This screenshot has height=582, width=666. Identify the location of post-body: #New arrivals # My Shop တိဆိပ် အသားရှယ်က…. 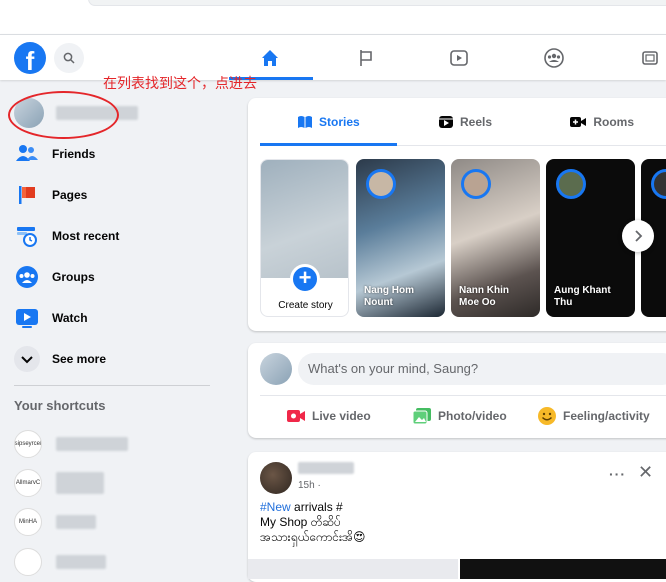
(313, 522).